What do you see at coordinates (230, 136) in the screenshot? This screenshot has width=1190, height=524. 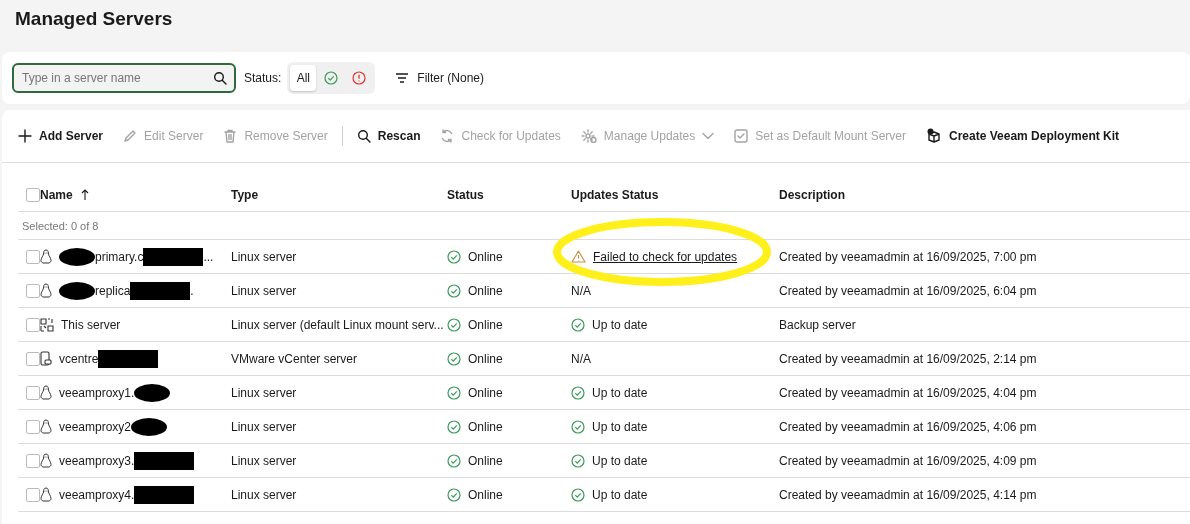 I see `trash-icon` at bounding box center [230, 136].